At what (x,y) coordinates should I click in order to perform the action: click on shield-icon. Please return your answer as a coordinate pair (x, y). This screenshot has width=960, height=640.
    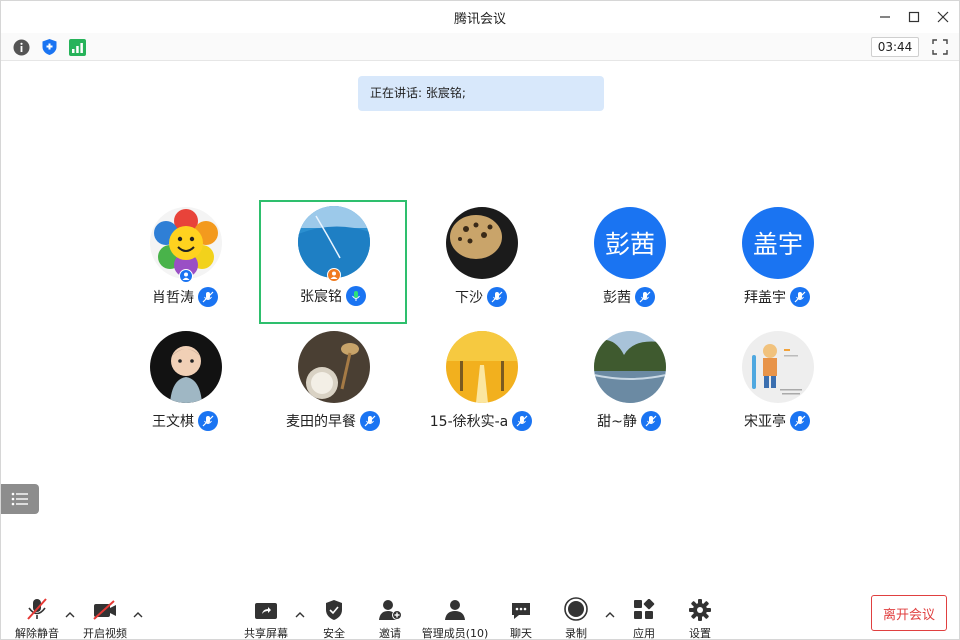
    Looking at the image, I should click on (49, 47).